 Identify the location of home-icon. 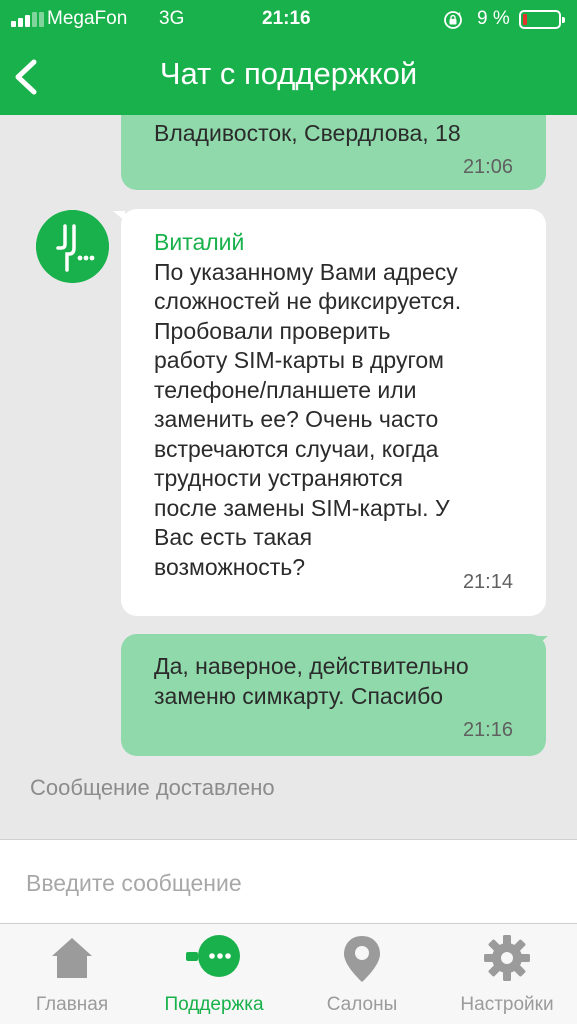
(72, 958).